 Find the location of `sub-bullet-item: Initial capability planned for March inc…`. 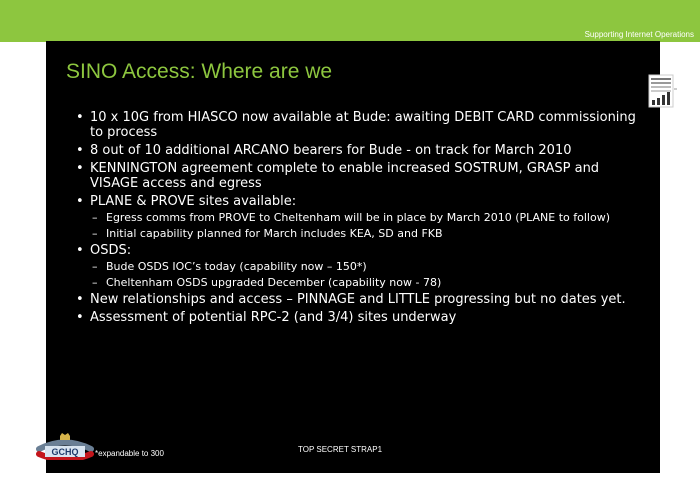

sub-bullet-item: Initial capability planned for March inc… is located at coordinates (366, 233).